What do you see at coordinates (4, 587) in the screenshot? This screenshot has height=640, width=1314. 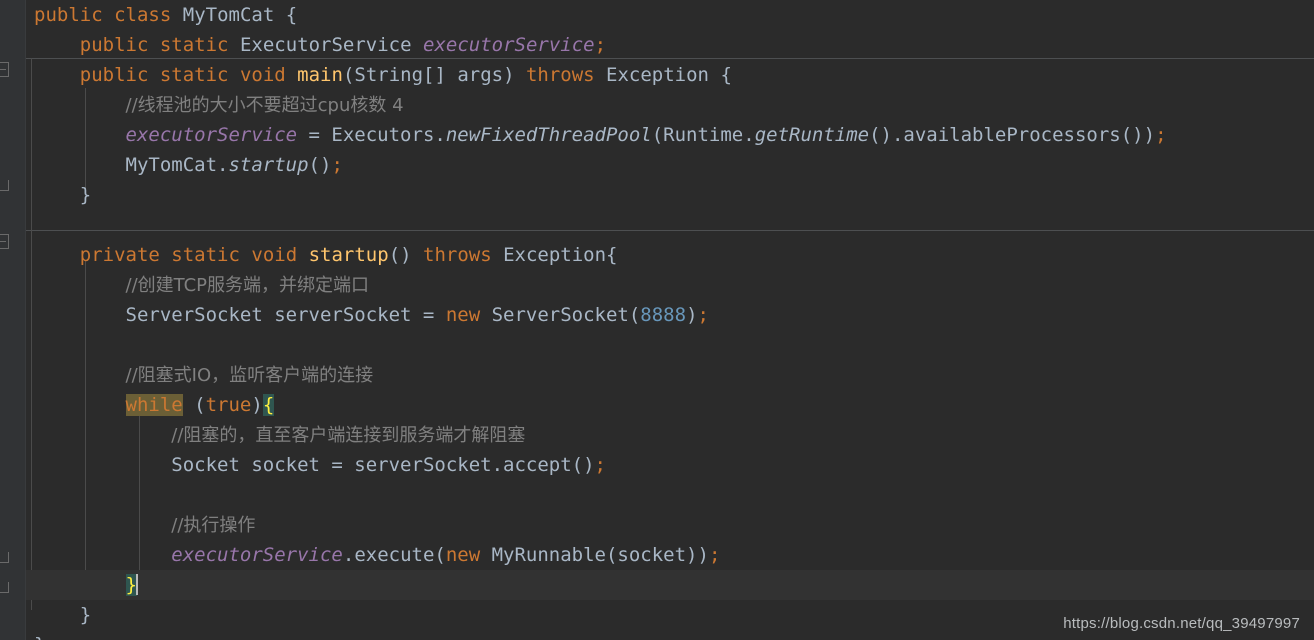 I see `fold-startup-end-icon` at bounding box center [4, 587].